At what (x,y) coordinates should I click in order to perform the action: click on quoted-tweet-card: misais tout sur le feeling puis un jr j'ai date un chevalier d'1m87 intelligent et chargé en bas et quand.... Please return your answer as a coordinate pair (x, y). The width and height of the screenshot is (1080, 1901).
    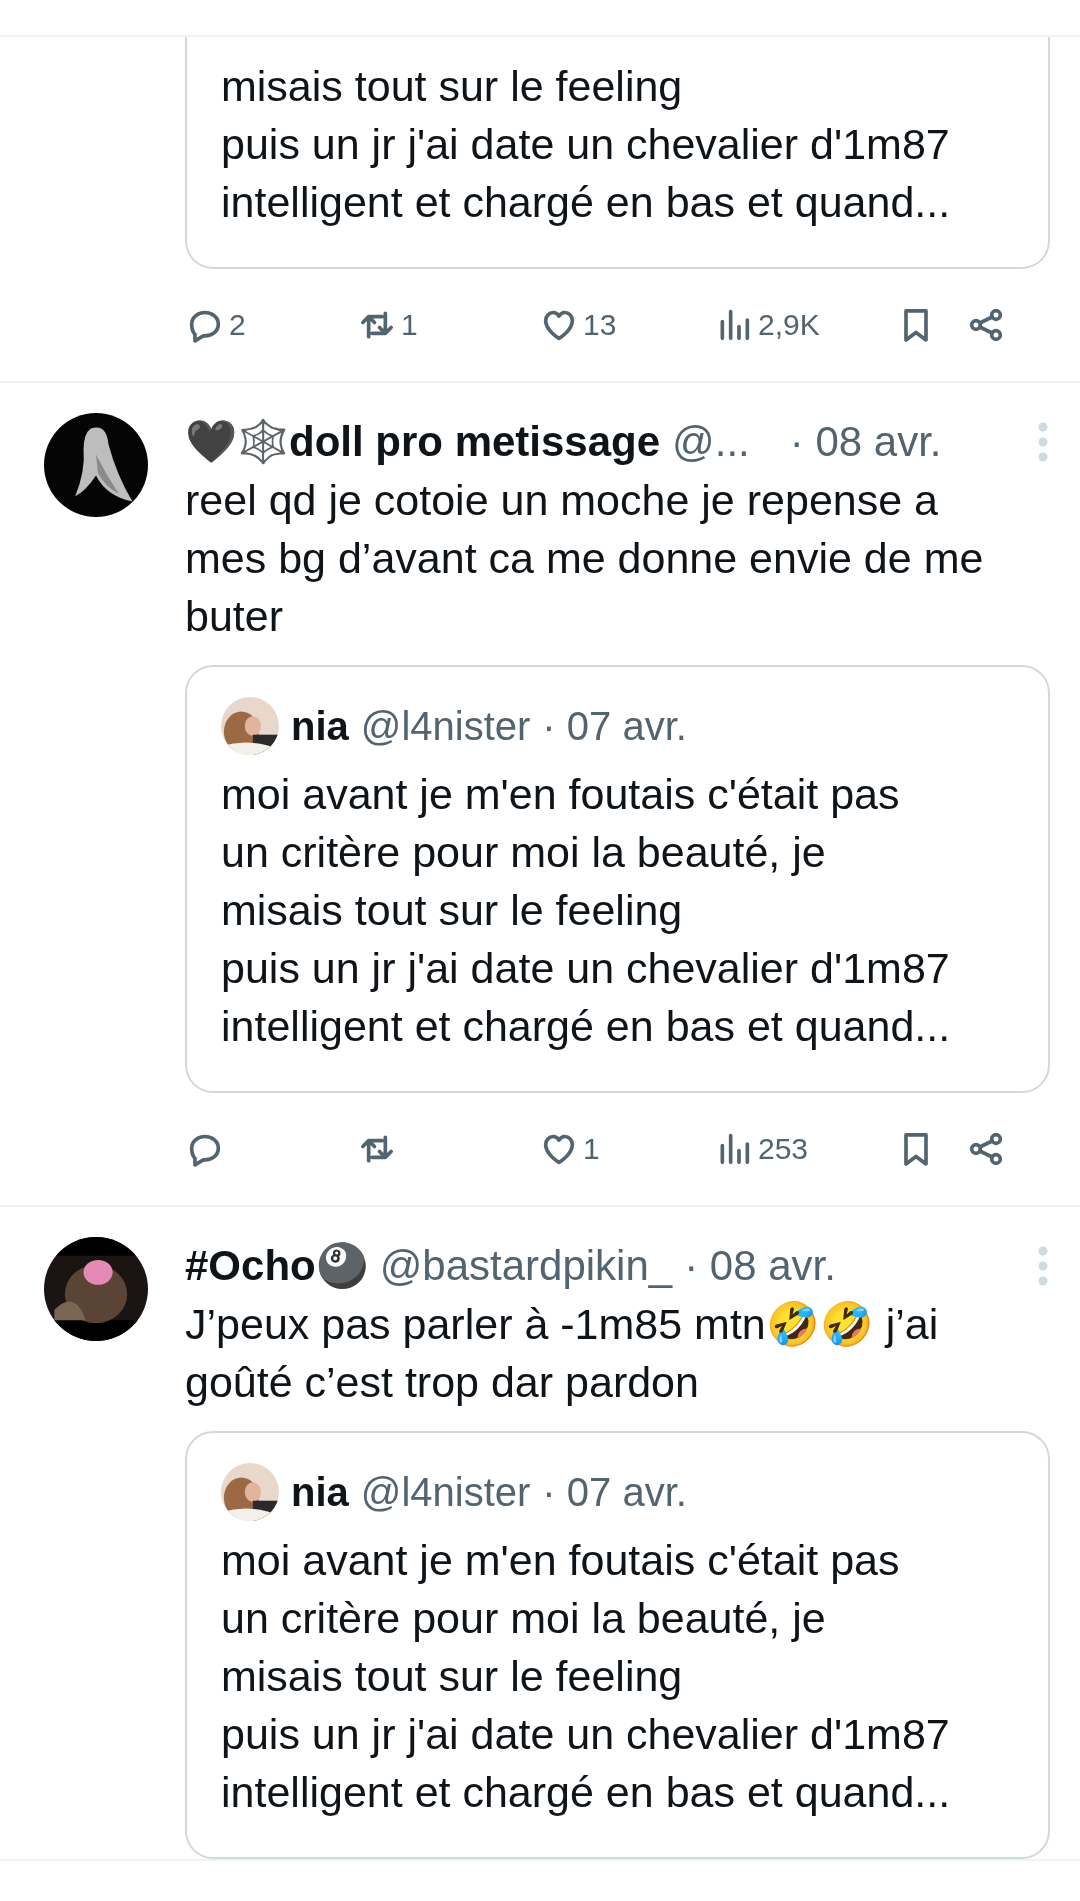
    Looking at the image, I should click on (617, 153).